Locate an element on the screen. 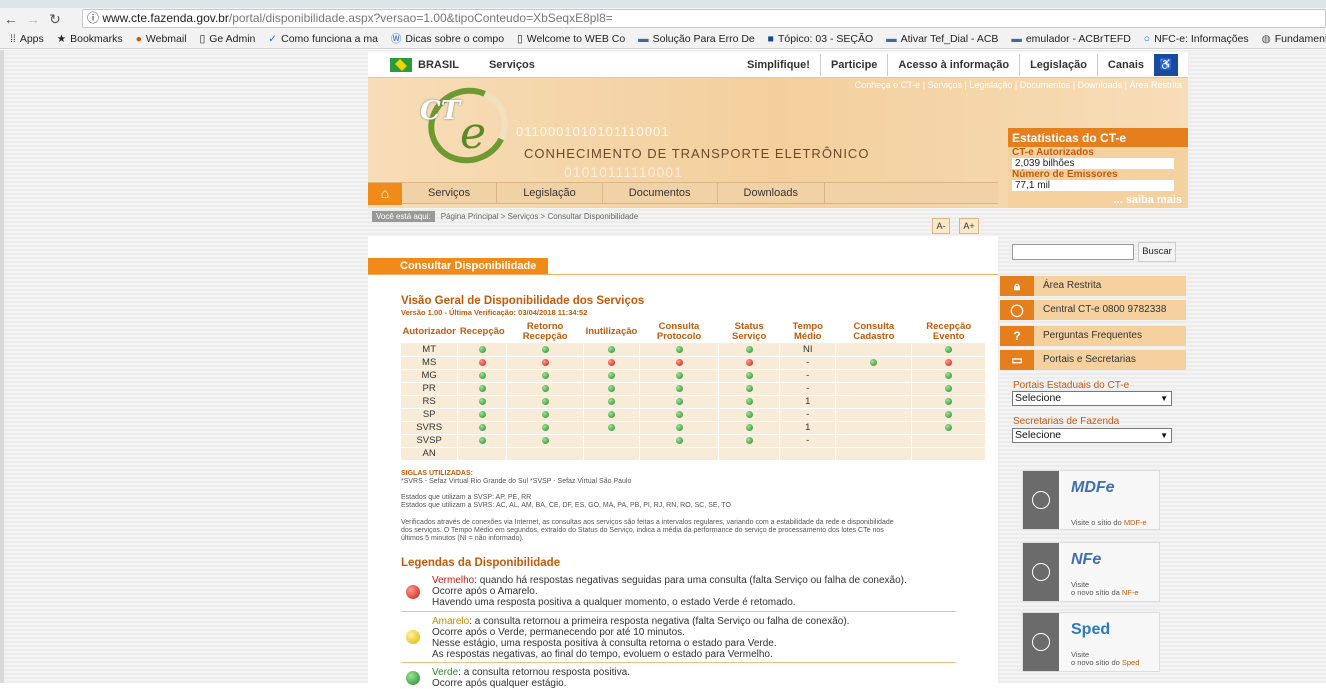 The image size is (1326, 689). gov-participe-link: Participe is located at coordinates (854, 65).